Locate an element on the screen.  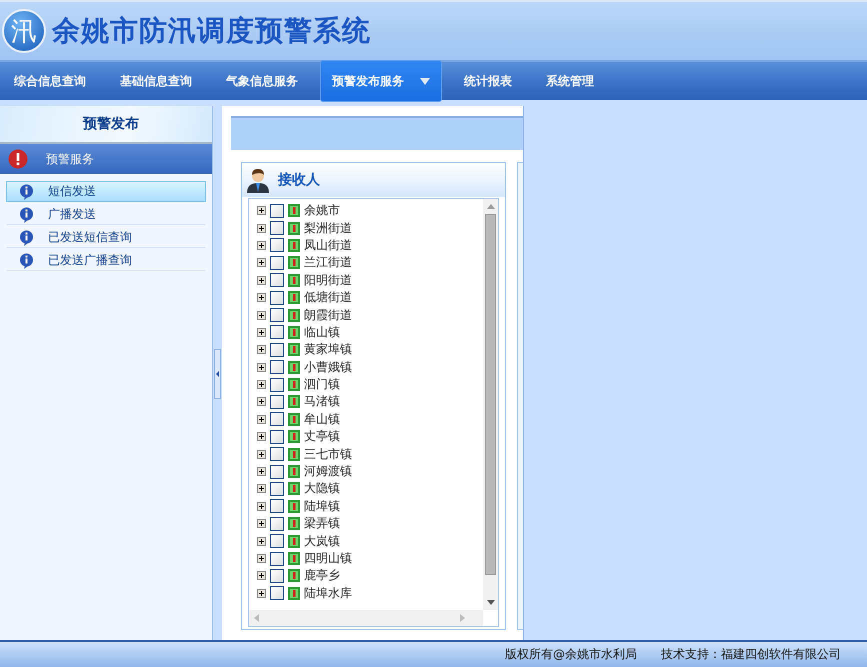
tree-item: 四明山镇 is located at coordinates (328, 558).